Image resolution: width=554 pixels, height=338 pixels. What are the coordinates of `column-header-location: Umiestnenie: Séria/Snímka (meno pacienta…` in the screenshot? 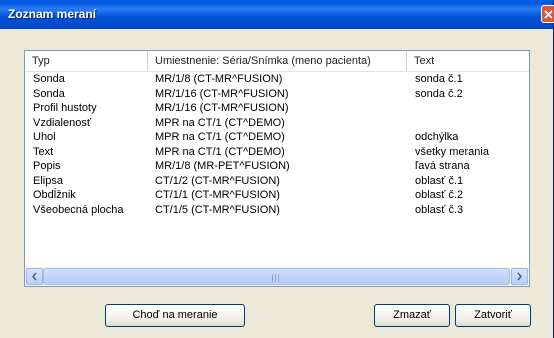 It's located at (277, 61).